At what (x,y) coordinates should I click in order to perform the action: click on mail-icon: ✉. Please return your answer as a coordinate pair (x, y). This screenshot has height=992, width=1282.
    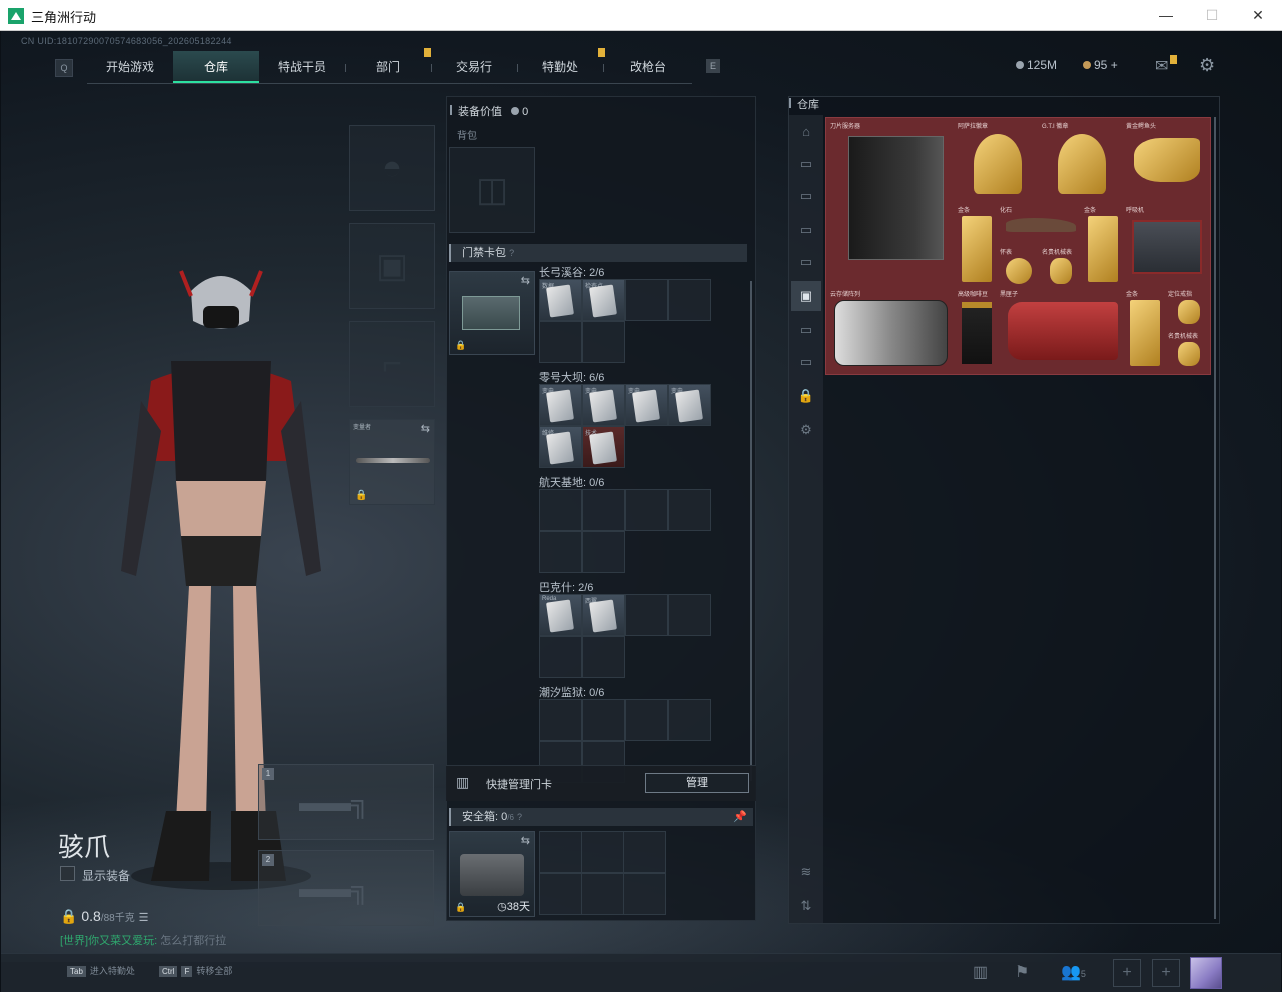
    Looking at the image, I should click on (1161, 66).